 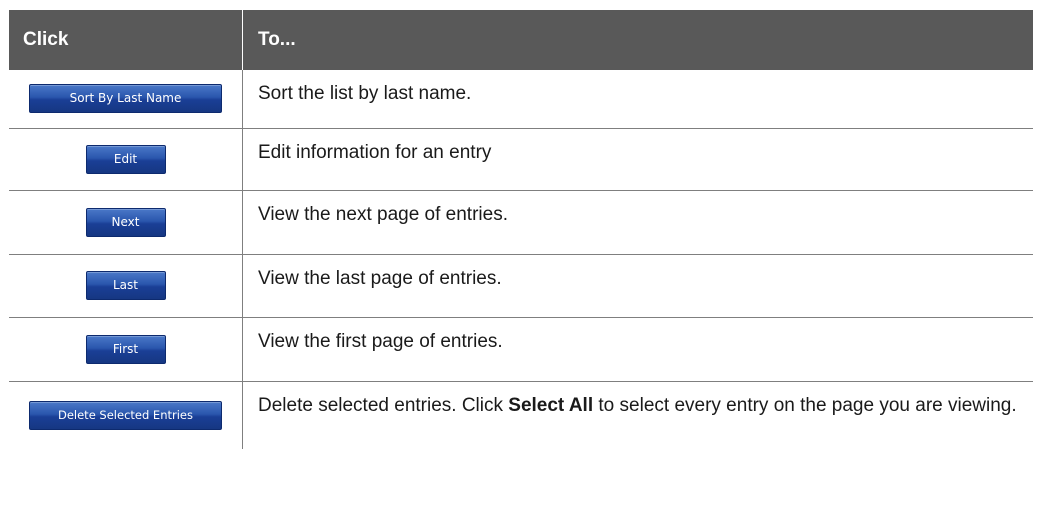 I want to click on last-button: Last, so click(x=125, y=285).